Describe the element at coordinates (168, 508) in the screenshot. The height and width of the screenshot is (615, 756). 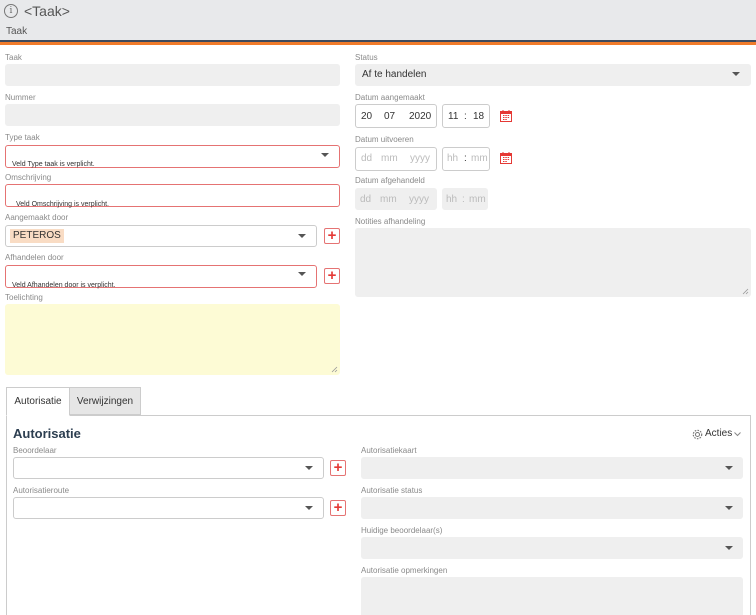
I see `autorisatieroute-select` at that location.